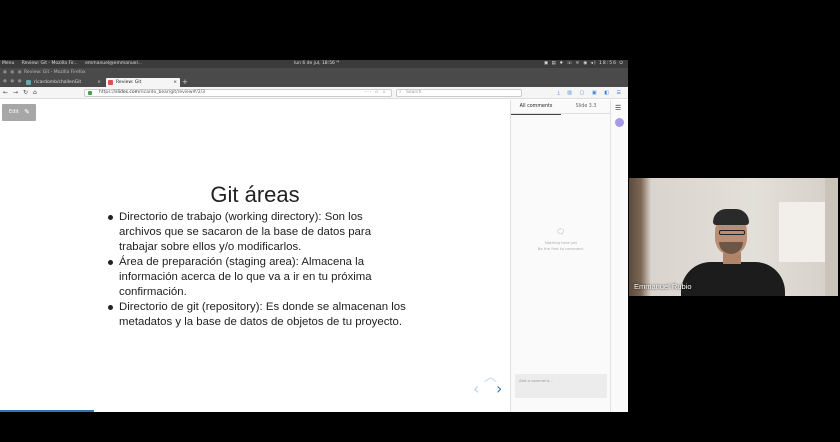  What do you see at coordinates (733, 279) in the screenshot?
I see `person-torso` at bounding box center [733, 279].